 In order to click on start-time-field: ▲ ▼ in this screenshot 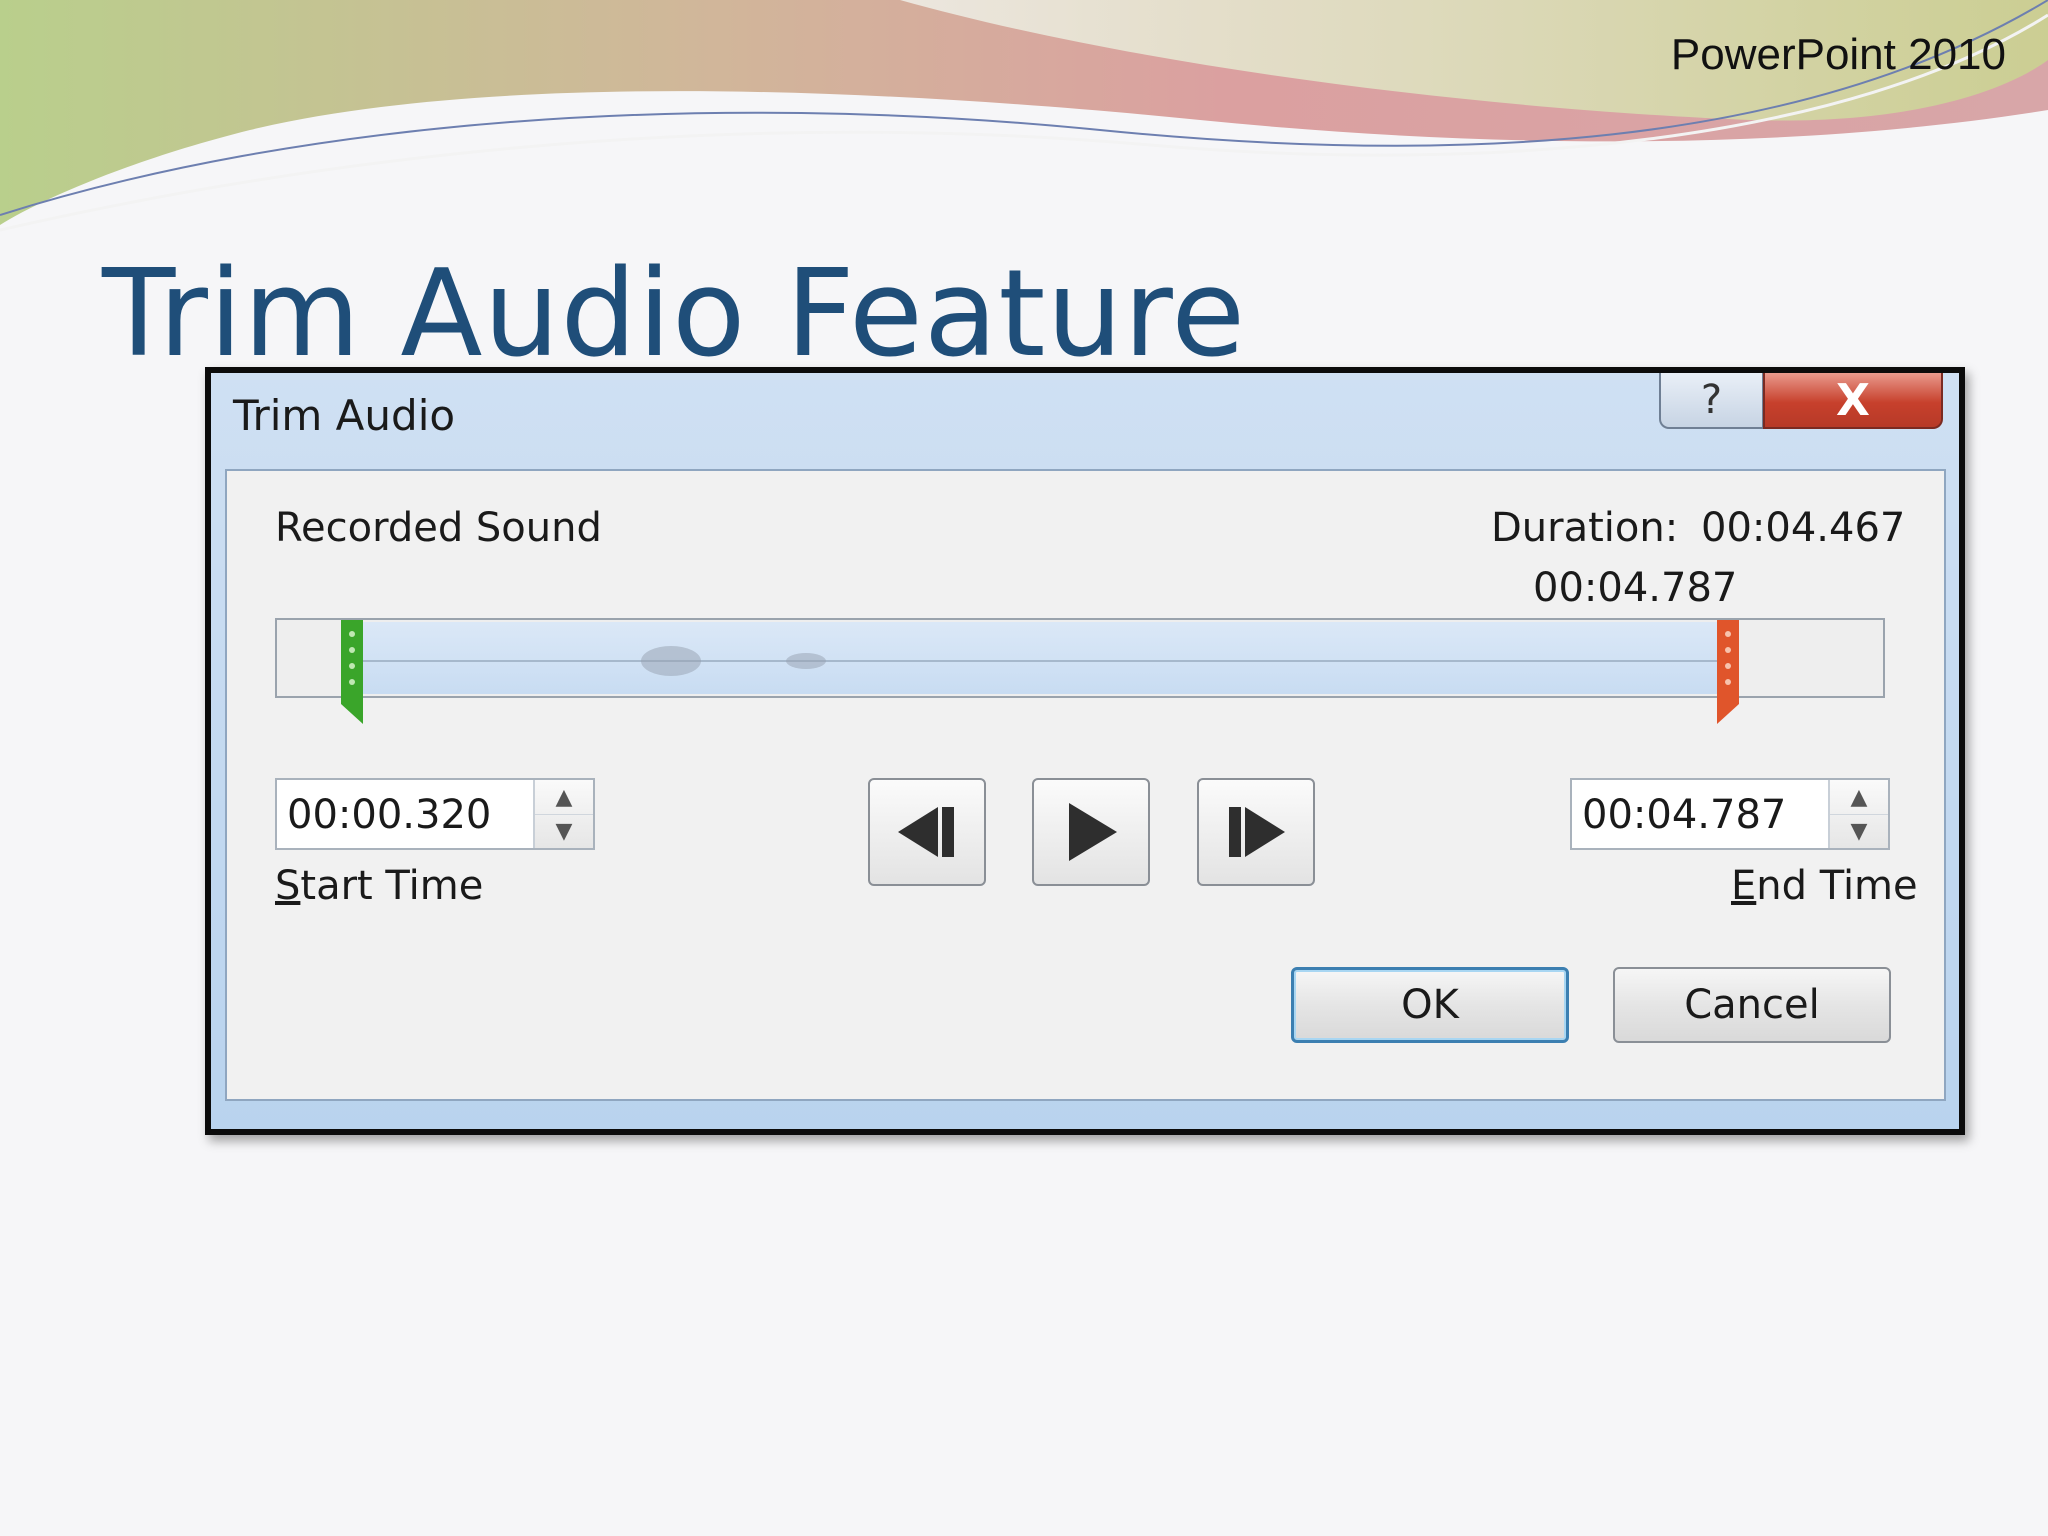, I will do `click(435, 814)`.